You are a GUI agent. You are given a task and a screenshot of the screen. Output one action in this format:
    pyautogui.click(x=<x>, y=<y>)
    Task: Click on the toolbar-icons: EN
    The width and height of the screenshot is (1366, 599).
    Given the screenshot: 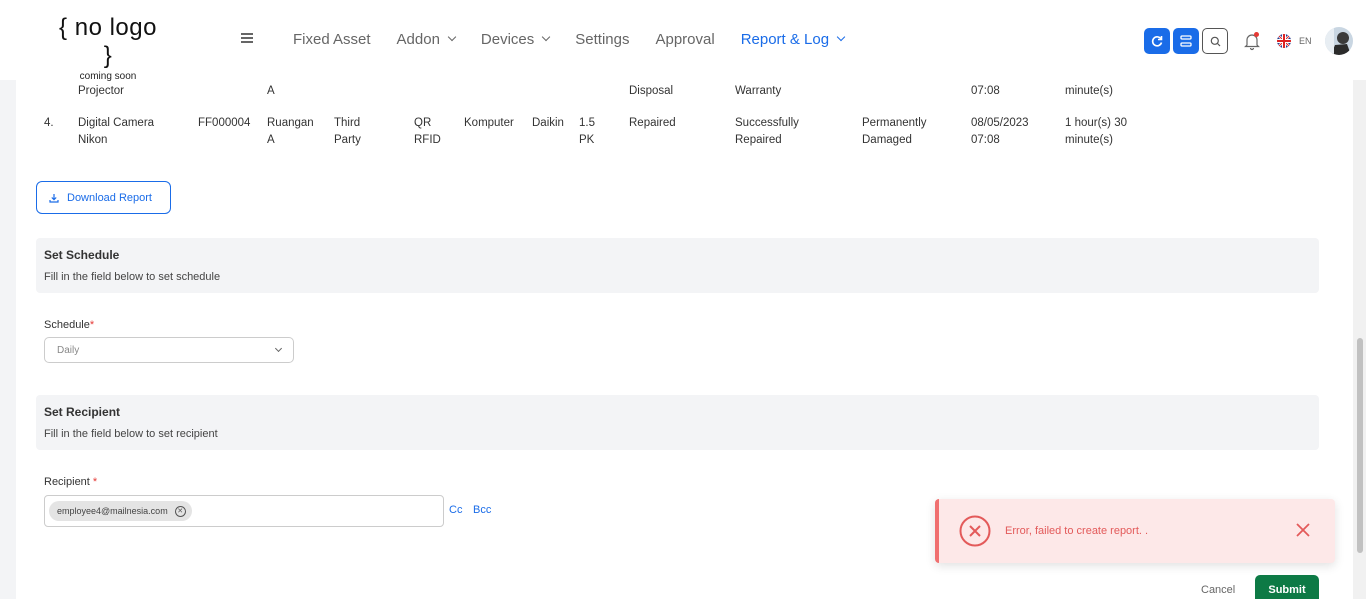 What is the action you would take?
    pyautogui.click(x=1248, y=41)
    